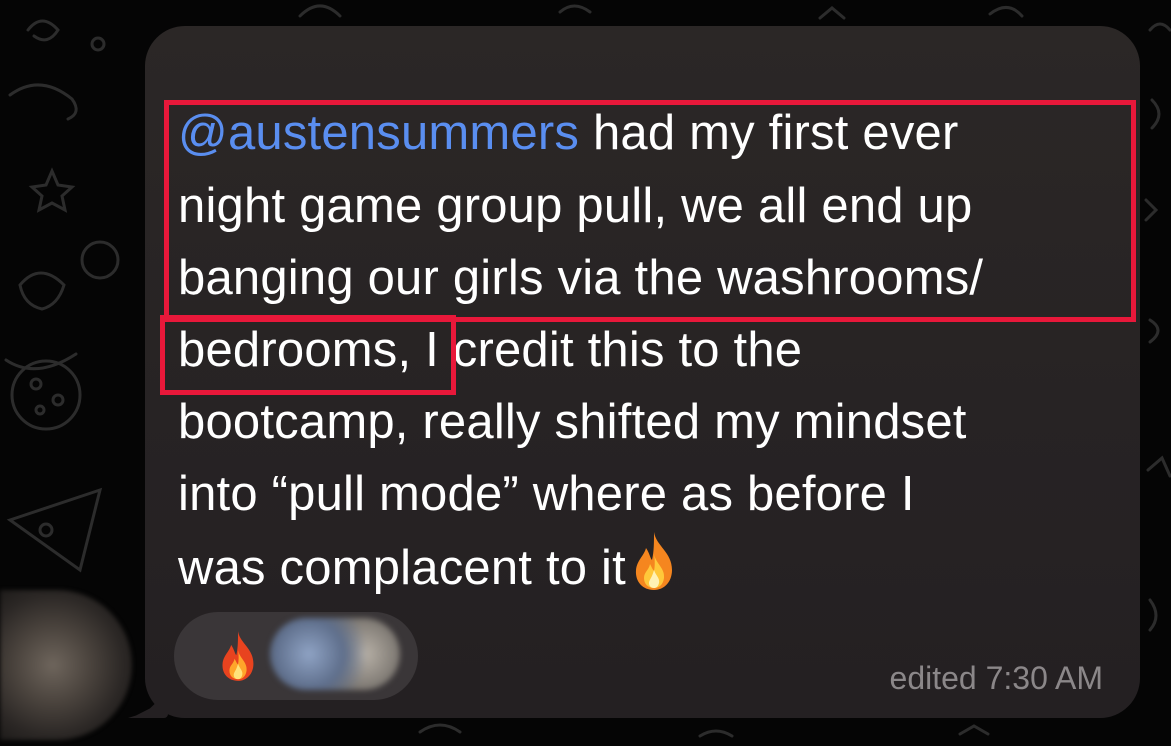 The height and width of the screenshot is (746, 1171). Describe the element at coordinates (308, 355) in the screenshot. I see `highlight-box-bedrooms` at that location.